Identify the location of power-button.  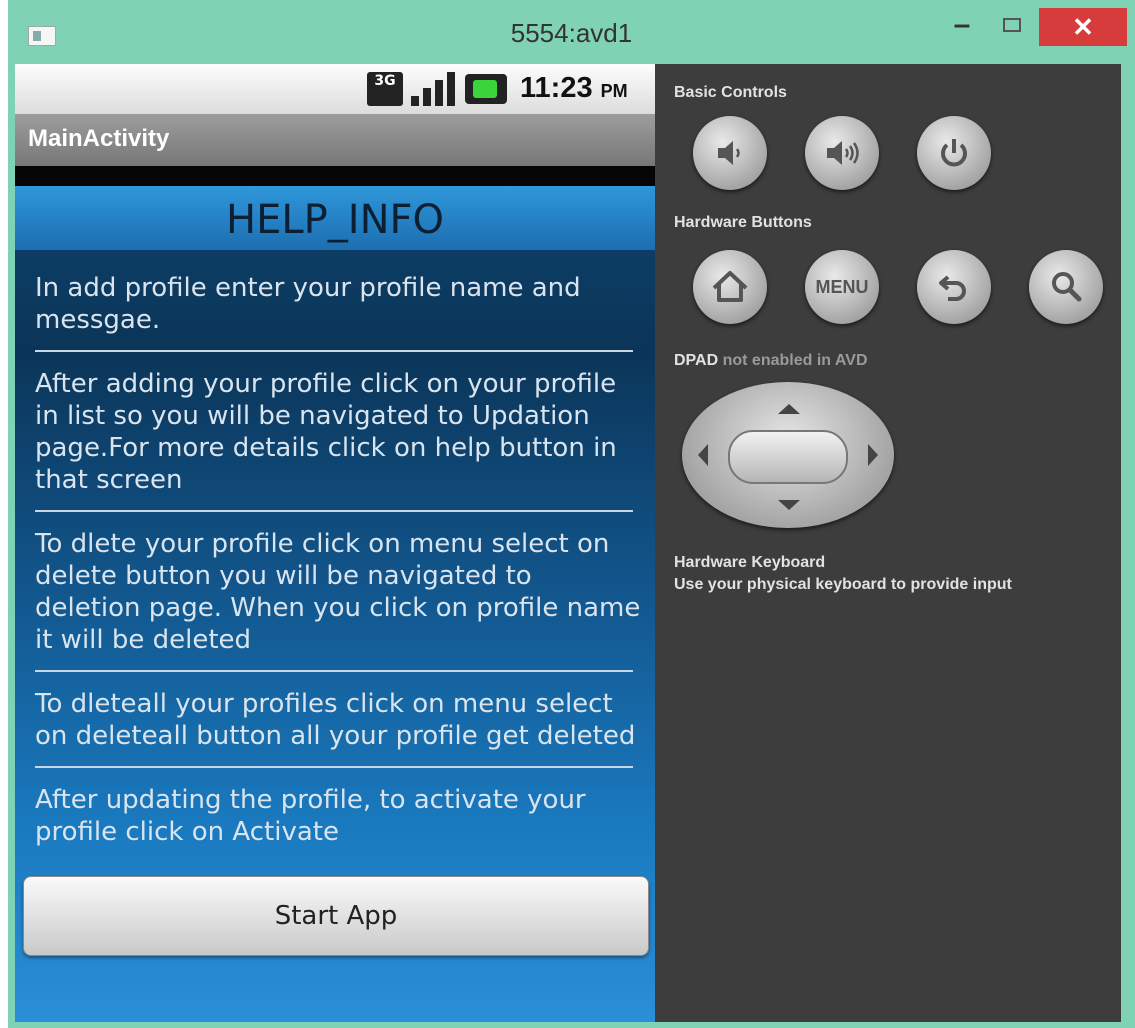
(954, 153).